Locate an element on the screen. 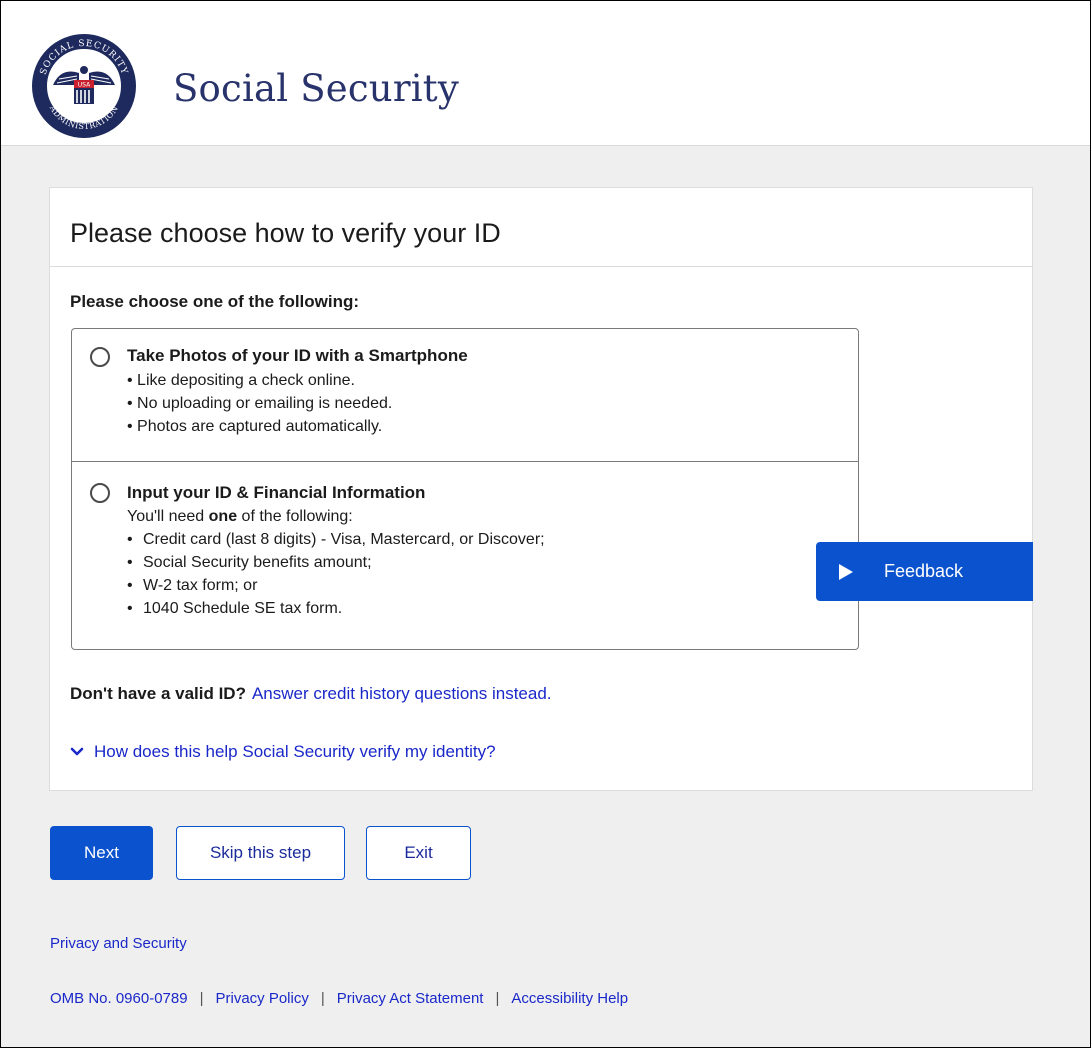 This screenshot has width=1091, height=1048. privacy-policy-link: Privacy Policy is located at coordinates (261, 998).